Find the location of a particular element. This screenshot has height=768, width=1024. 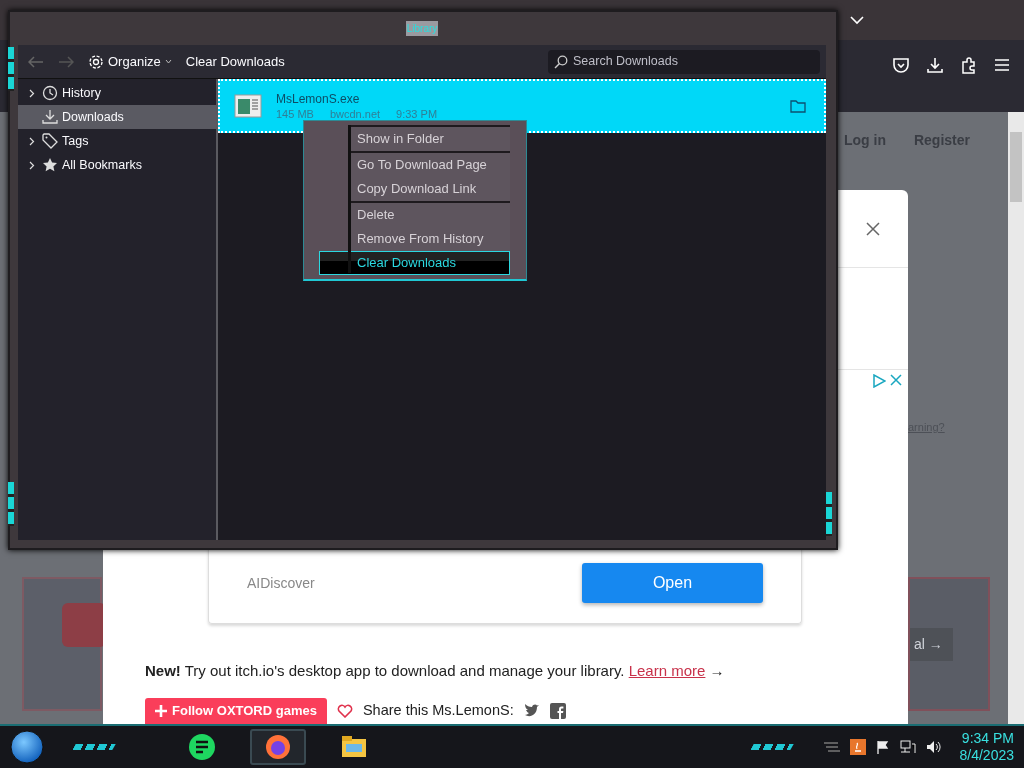

clock-date: 8/4/2023 is located at coordinates (986, 755).